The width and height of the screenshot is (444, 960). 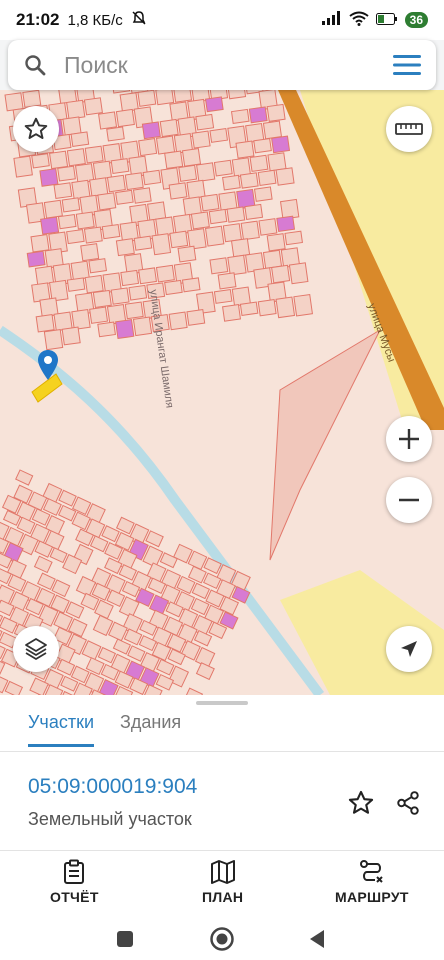 I want to click on search-icon, so click(x=35, y=65).